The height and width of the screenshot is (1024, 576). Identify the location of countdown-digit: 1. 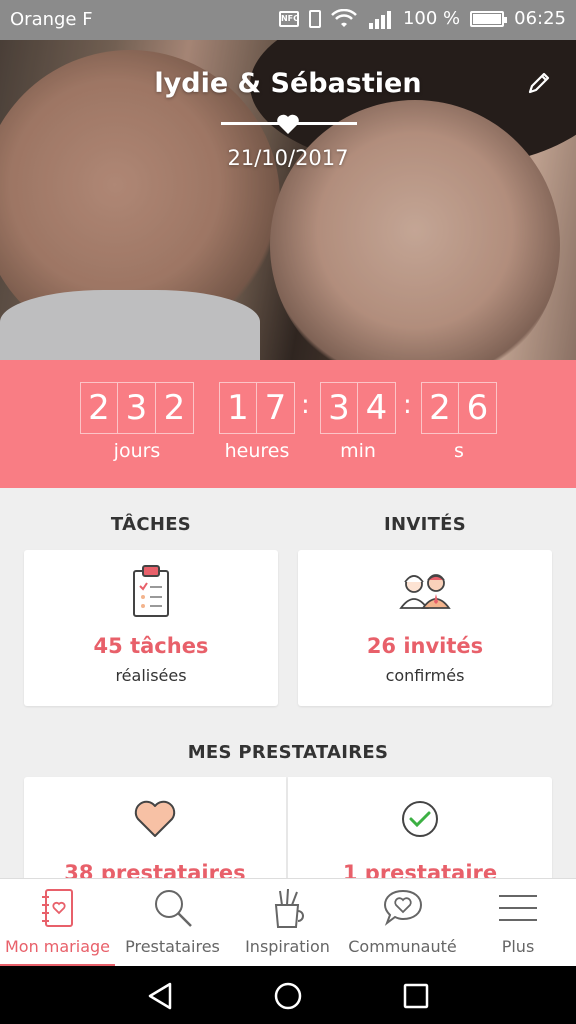
(238, 408).